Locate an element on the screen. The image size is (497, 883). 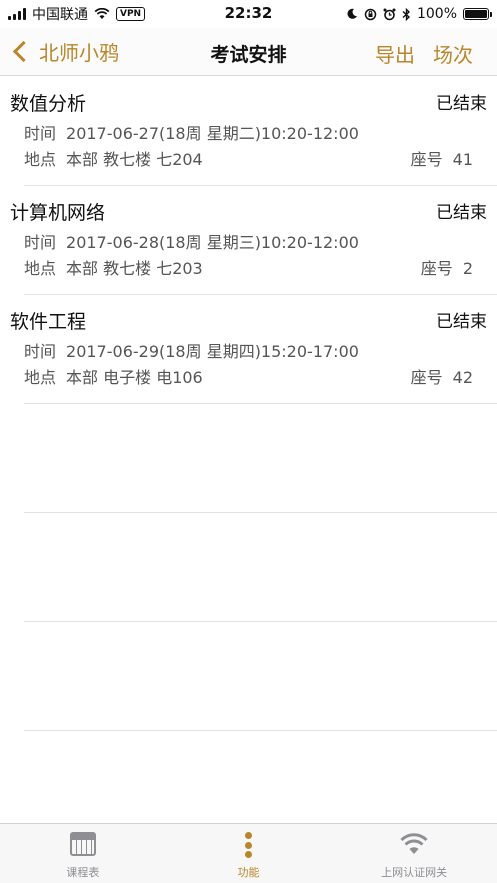
exam-time: 时间 2017-06-29(18周 星期四)15:20-17:00 is located at coordinates (191, 350).